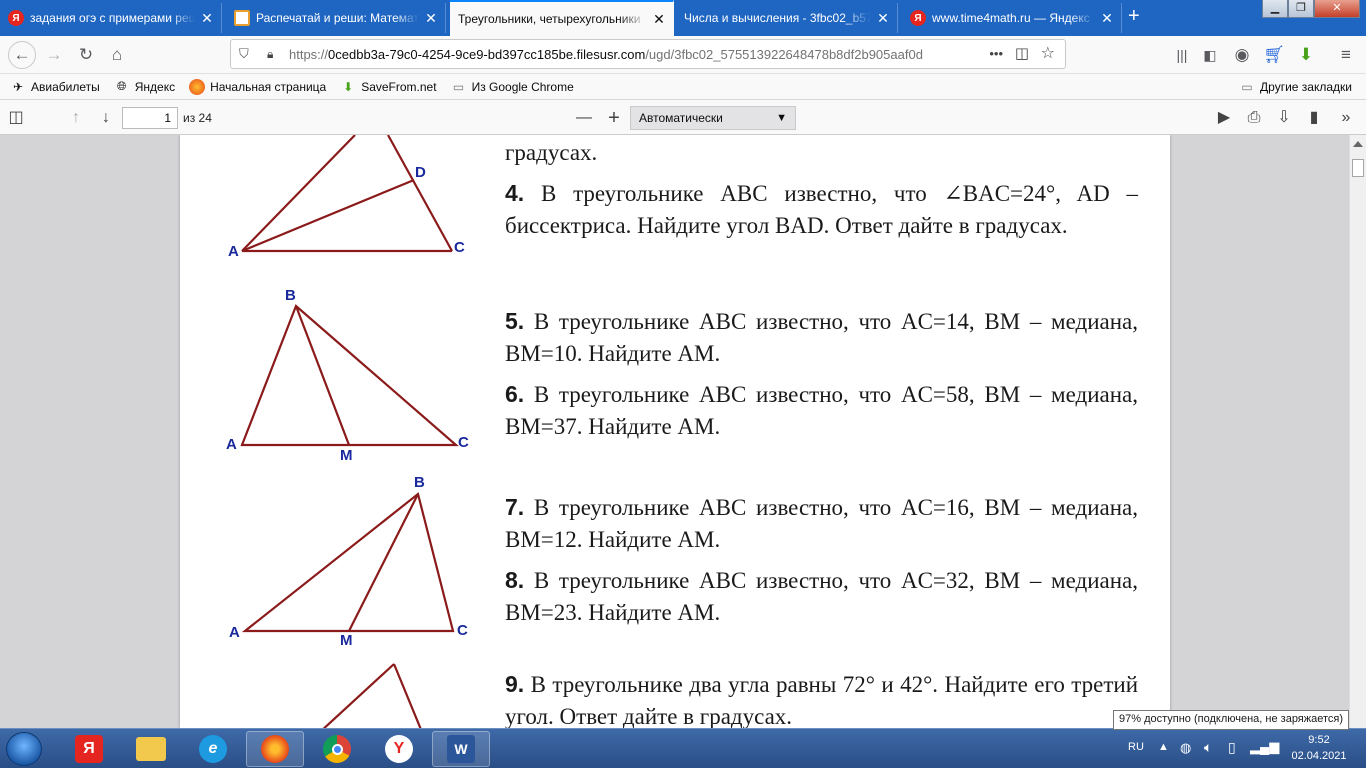 This screenshot has height=769, width=1366. Describe the element at coordinates (1185, 748) in the screenshot. I see `network-status-icon: ◍` at that location.